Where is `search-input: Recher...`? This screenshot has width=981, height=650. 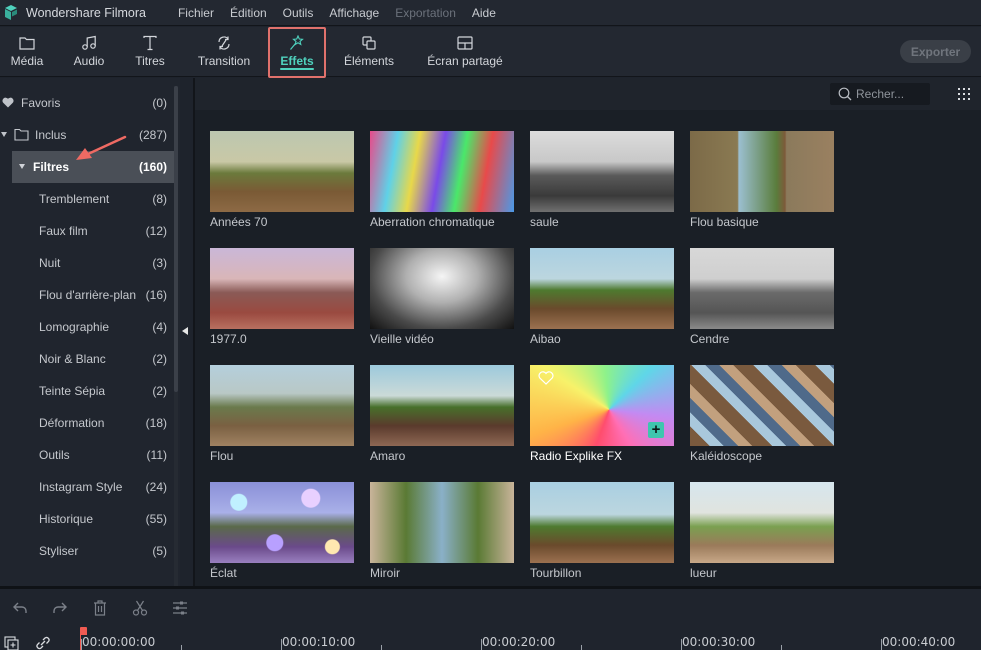
search-input: Recher... is located at coordinates (880, 94).